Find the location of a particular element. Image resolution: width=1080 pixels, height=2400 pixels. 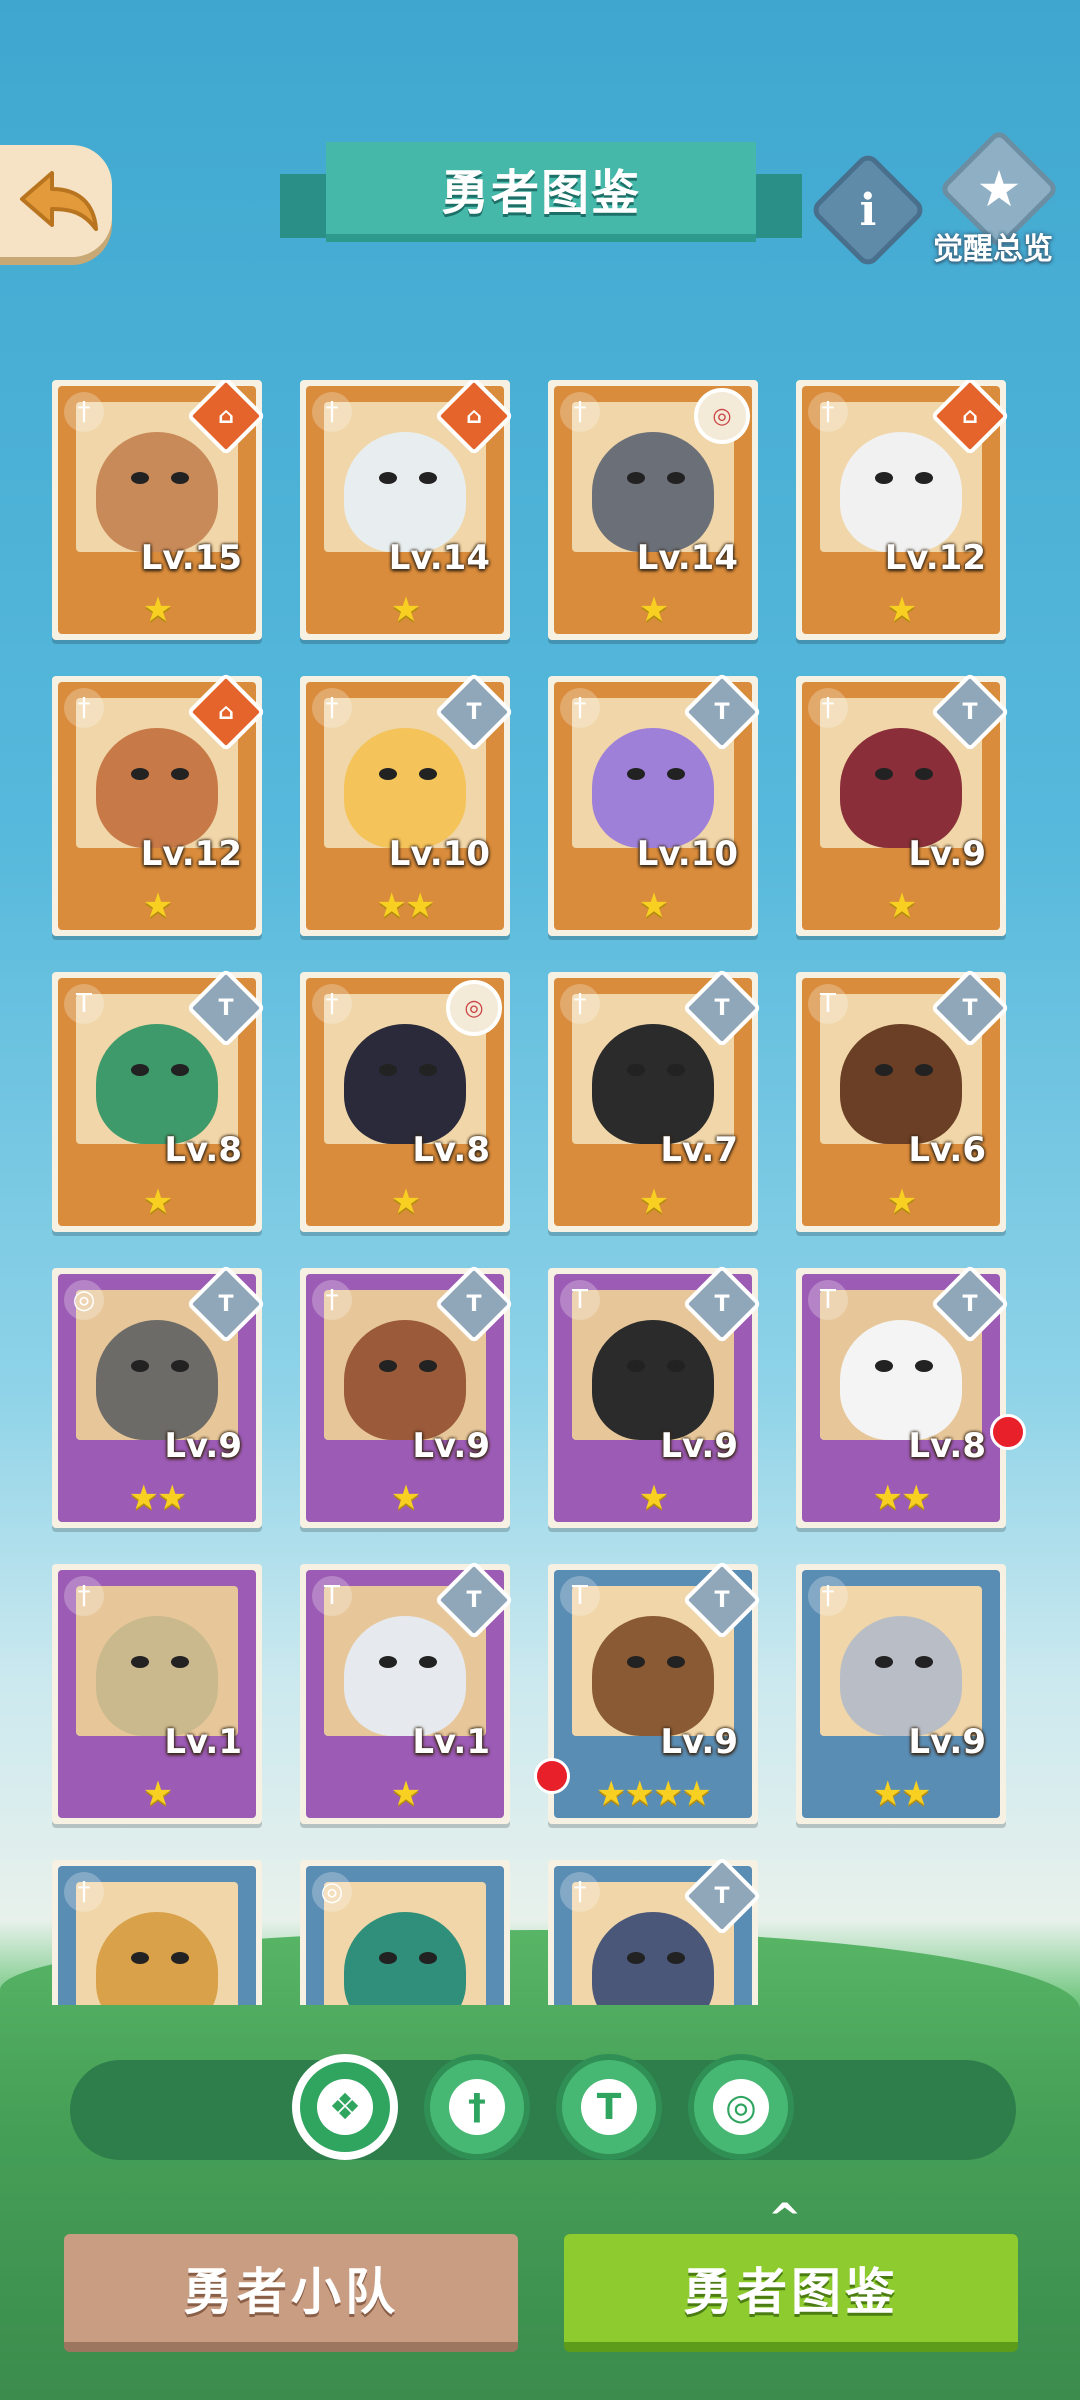

back-arrow-icon is located at coordinates (59, 201).